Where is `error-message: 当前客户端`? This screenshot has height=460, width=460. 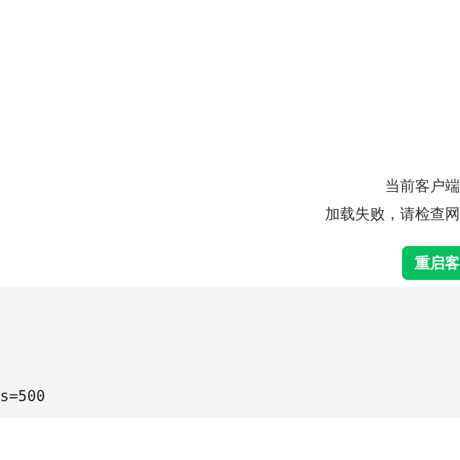 error-message: 当前客户端 is located at coordinates (422, 186).